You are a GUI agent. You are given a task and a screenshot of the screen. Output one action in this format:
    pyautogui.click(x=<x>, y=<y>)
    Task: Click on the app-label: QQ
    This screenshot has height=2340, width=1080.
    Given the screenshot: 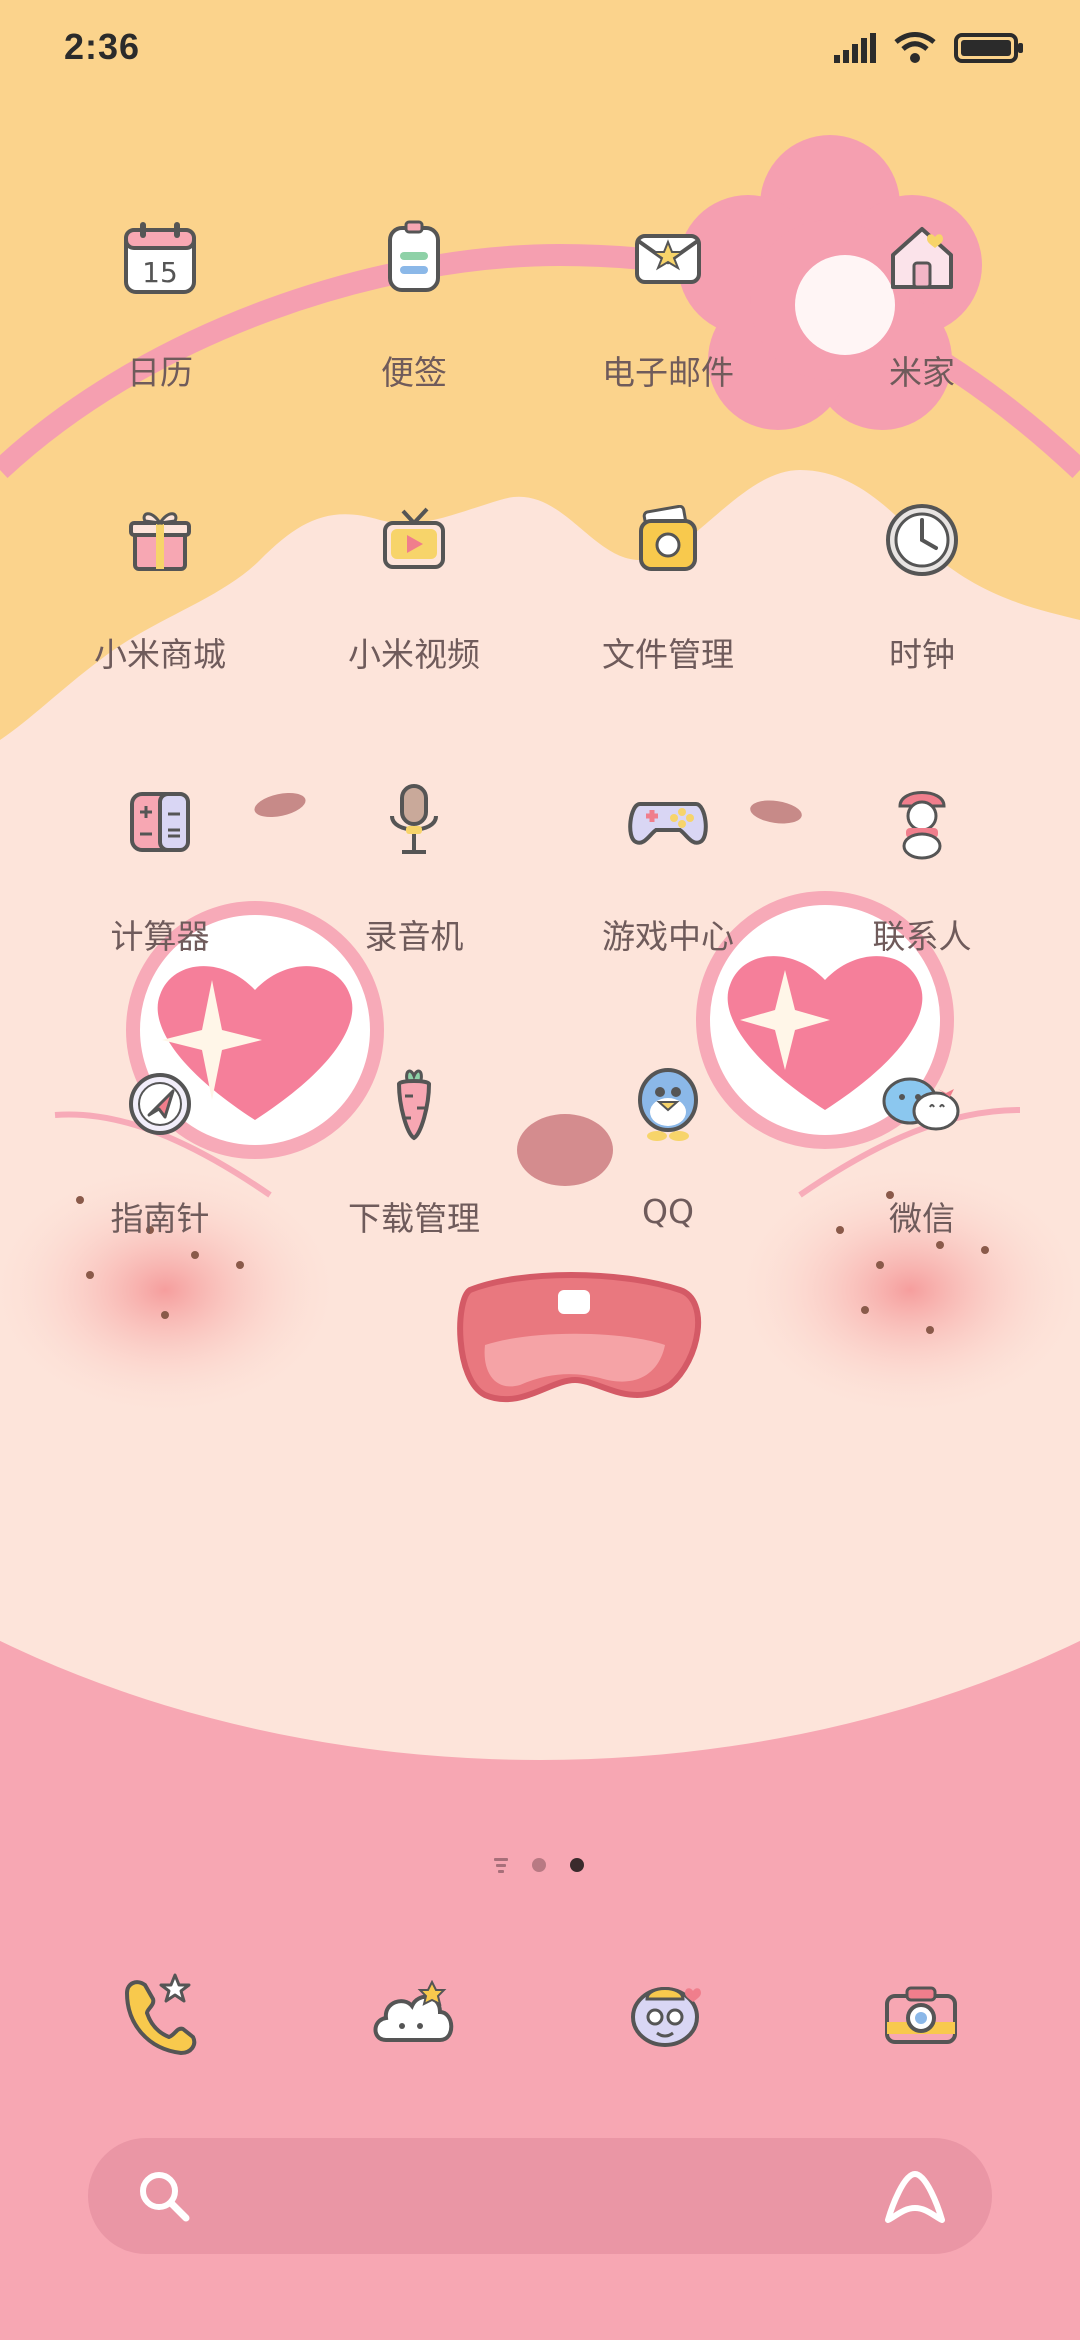 What is the action you would take?
    pyautogui.click(x=668, y=1211)
    